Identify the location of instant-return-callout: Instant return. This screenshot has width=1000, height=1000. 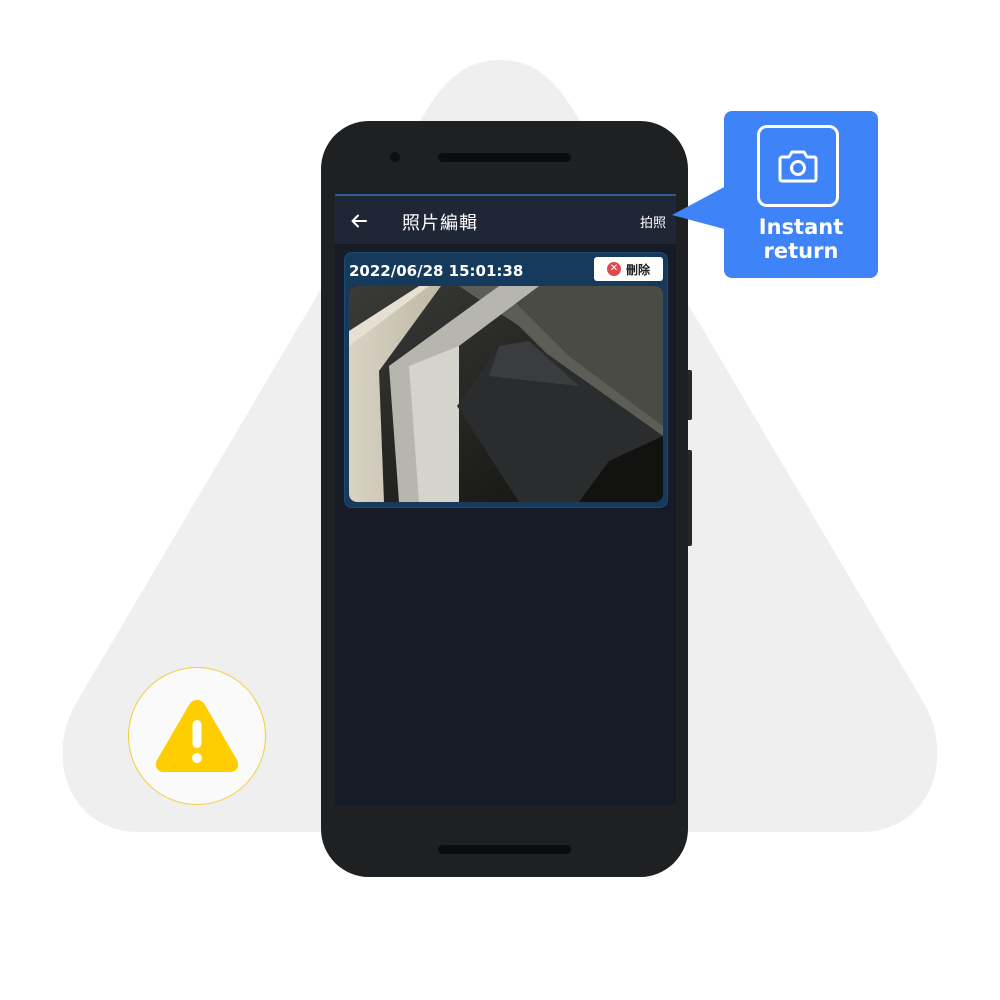
(801, 194).